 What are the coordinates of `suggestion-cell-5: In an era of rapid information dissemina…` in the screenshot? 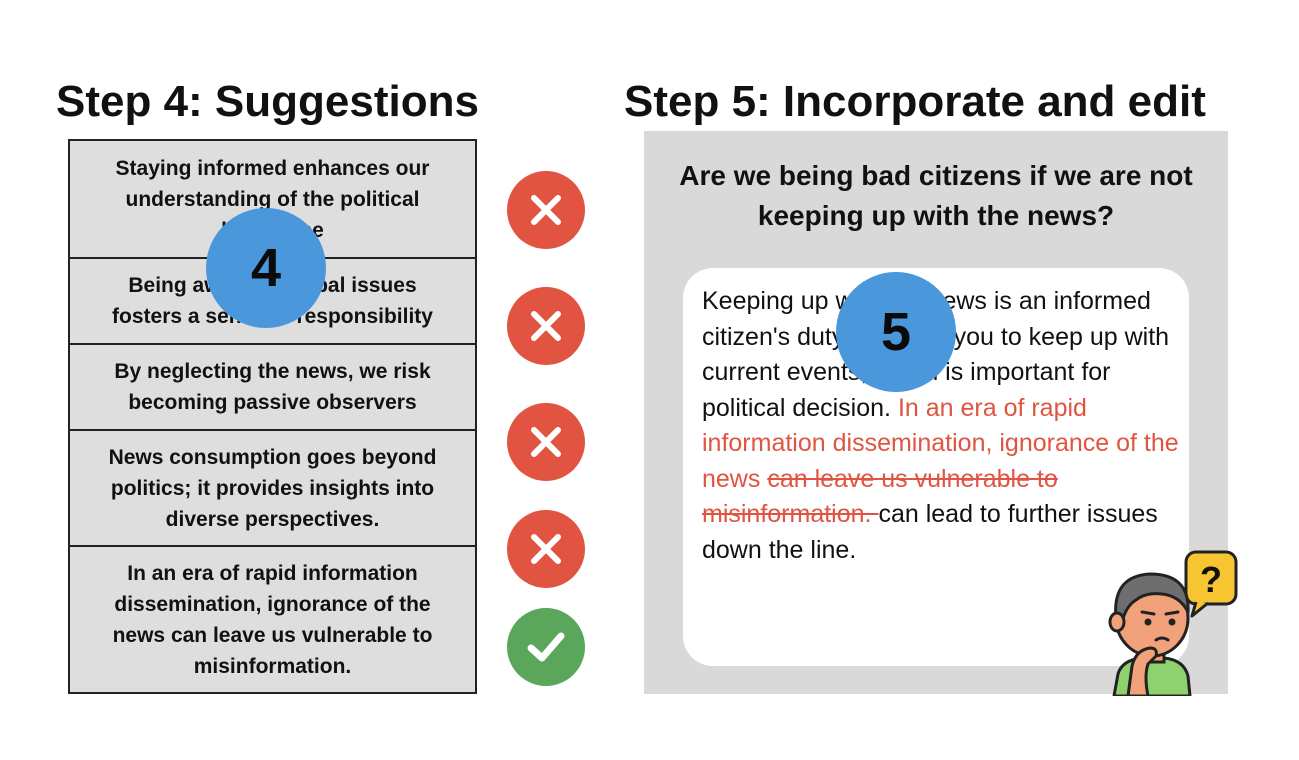 It's located at (272, 618).